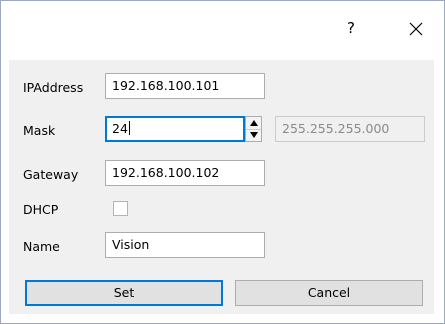 The image size is (445, 324). I want to click on dhcp-checkbox, so click(120, 208).